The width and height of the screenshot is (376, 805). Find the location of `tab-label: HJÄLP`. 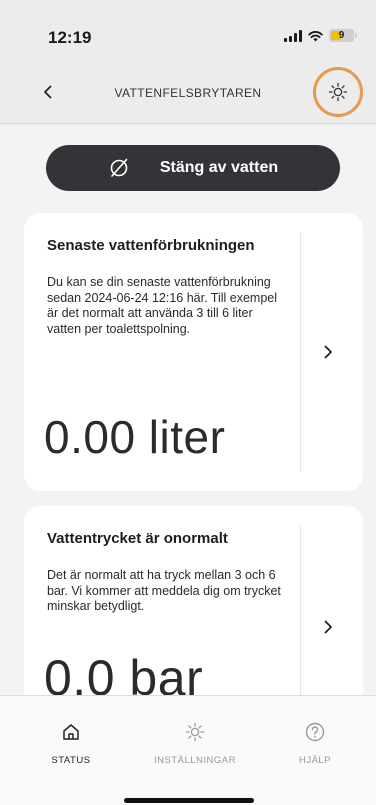

tab-label: HJÄLP is located at coordinates (315, 760).